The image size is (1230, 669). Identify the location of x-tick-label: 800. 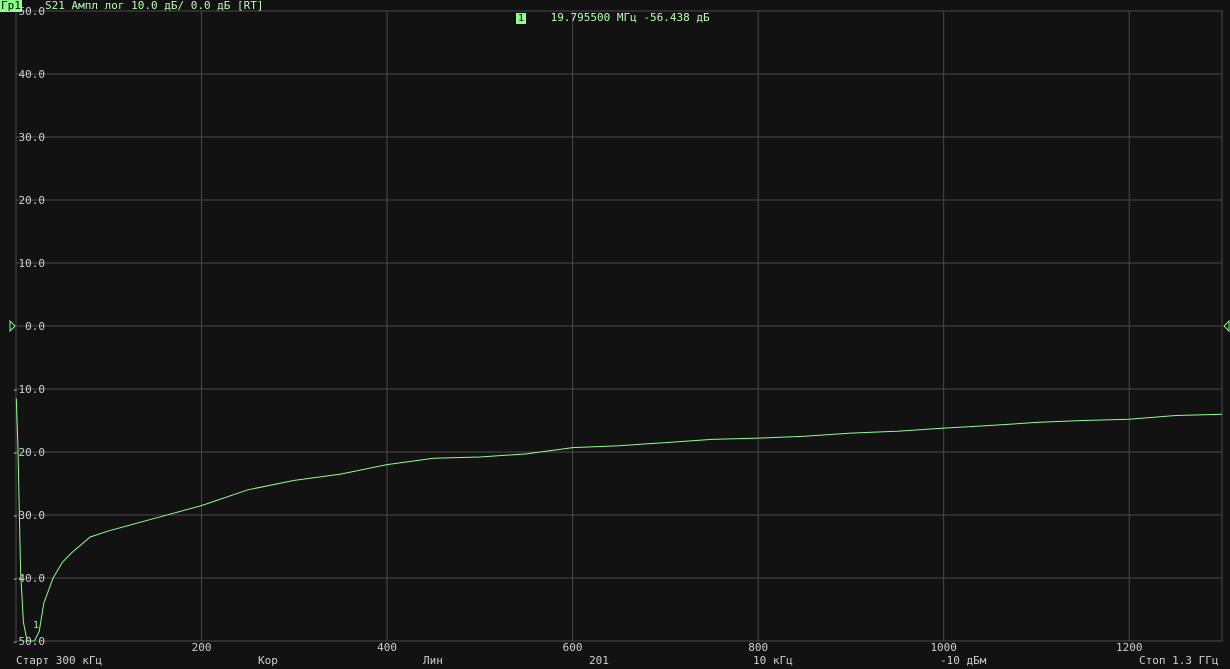
(758, 647).